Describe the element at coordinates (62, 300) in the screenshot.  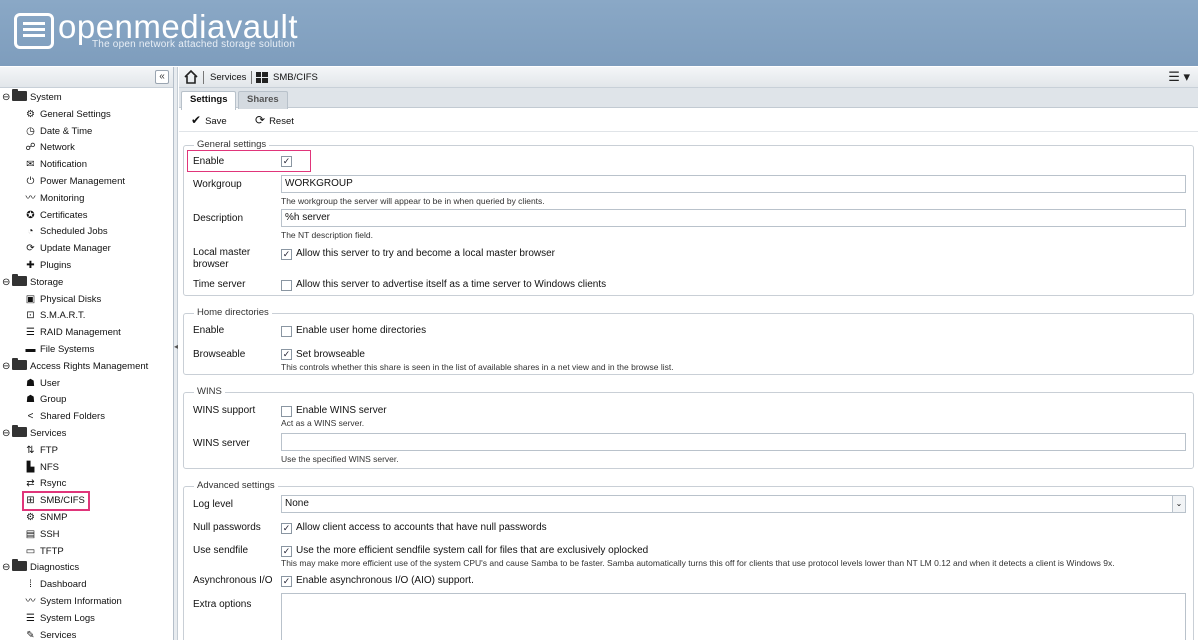
I see `nav-item: ▣ Physical Disks` at that location.